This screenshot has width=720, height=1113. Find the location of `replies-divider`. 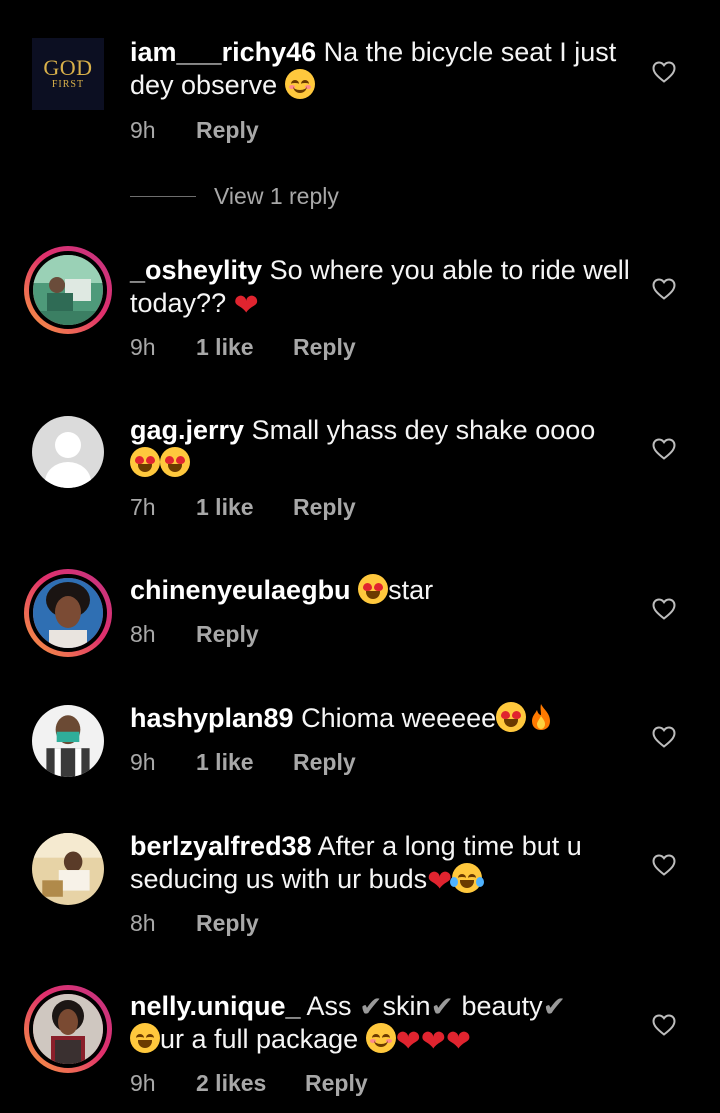

replies-divider is located at coordinates (163, 196).